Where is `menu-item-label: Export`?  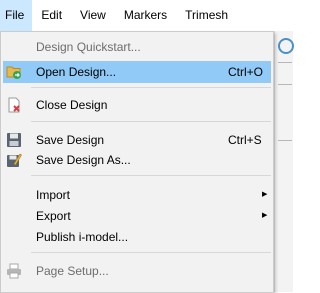
menu-item-label: Export is located at coordinates (53, 216).